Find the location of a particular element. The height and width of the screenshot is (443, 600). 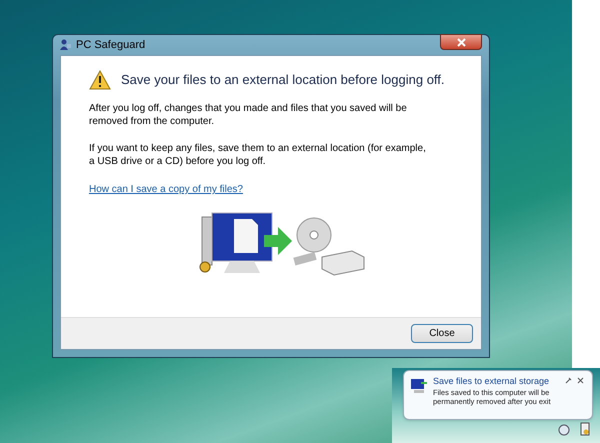

close-button is located at coordinates (461, 42).